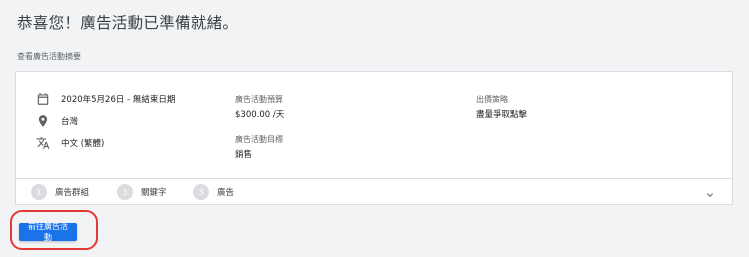 The image size is (749, 257). Describe the element at coordinates (43, 143) in the screenshot. I see `translate-icon` at that location.